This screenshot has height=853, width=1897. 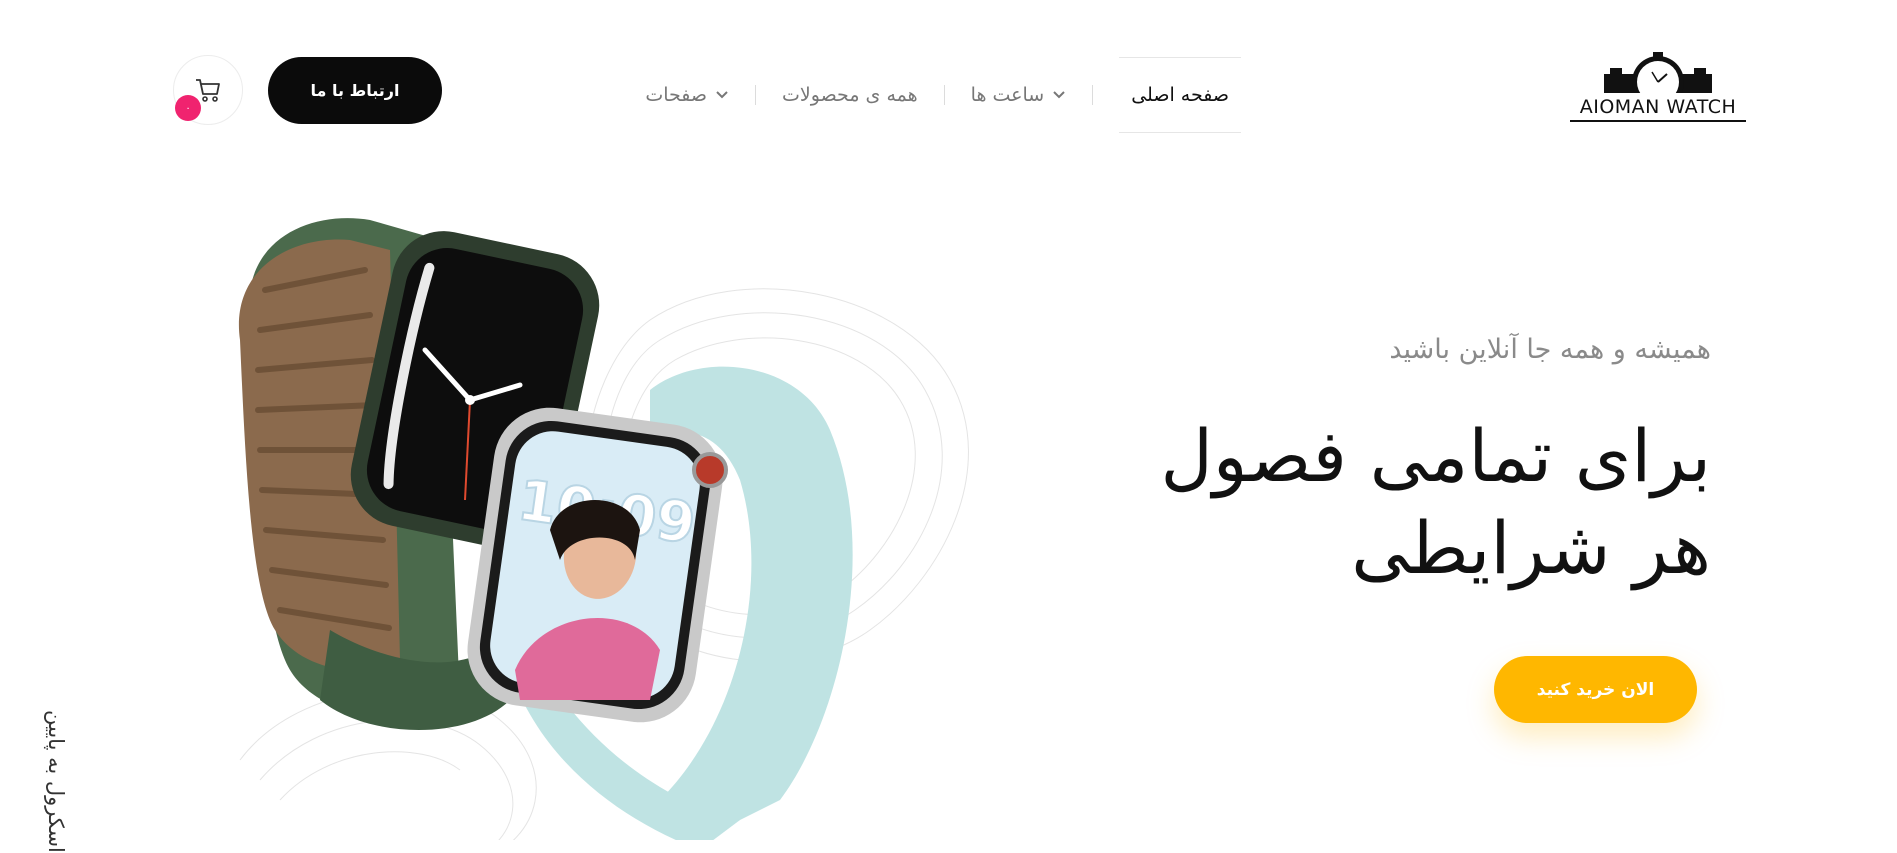 I want to click on main-nav: صفحات همه ی محصولات ساعت ها صفحه اصلی, so click(x=943, y=95).